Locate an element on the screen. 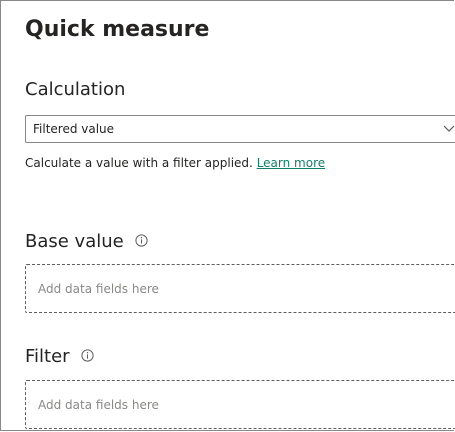  base-value-heading: Base value is located at coordinates (87, 241).